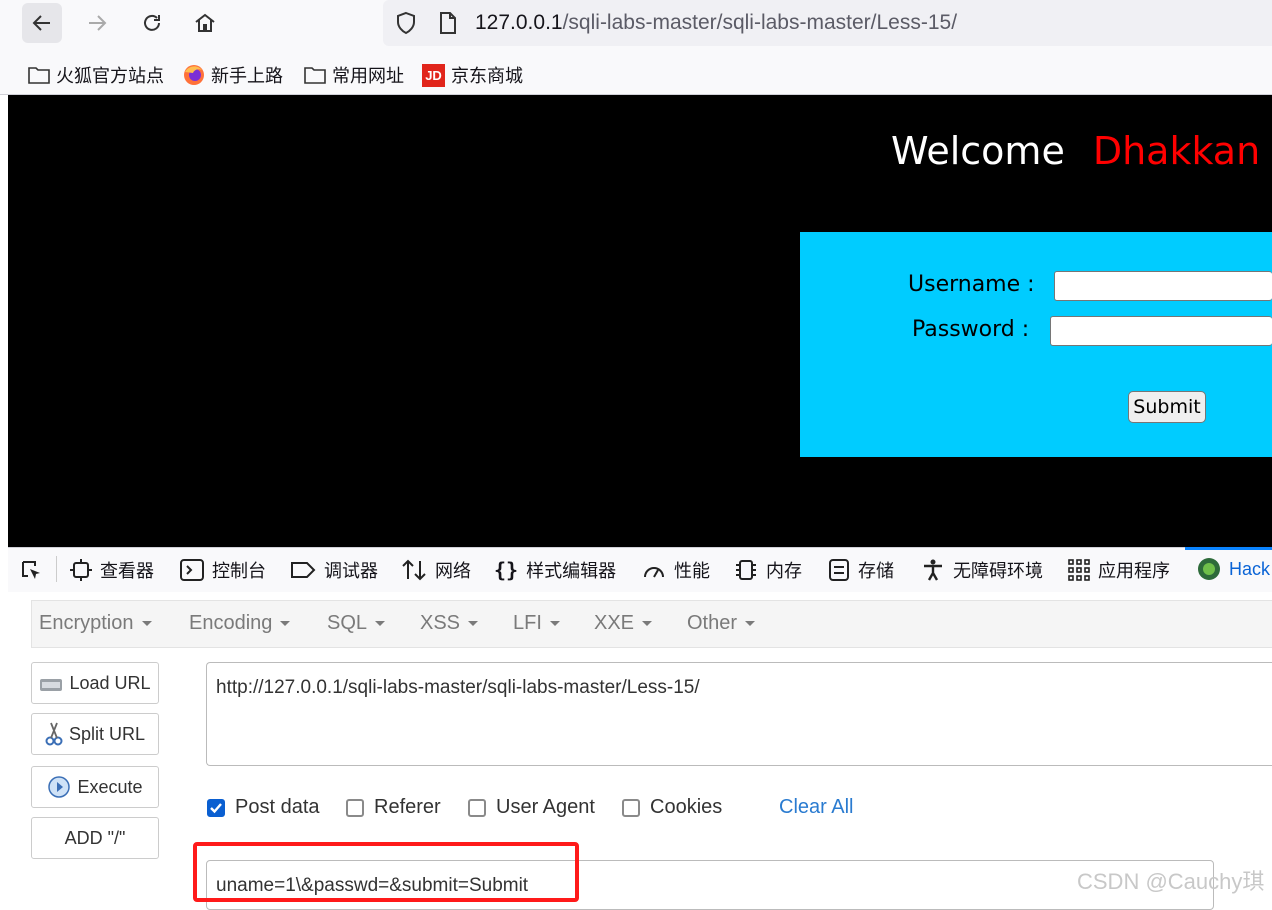 Image resolution: width=1272 pixels, height=910 pixels. Describe the element at coordinates (1209, 569) in the screenshot. I see `hackbar-logo-icon` at that location.